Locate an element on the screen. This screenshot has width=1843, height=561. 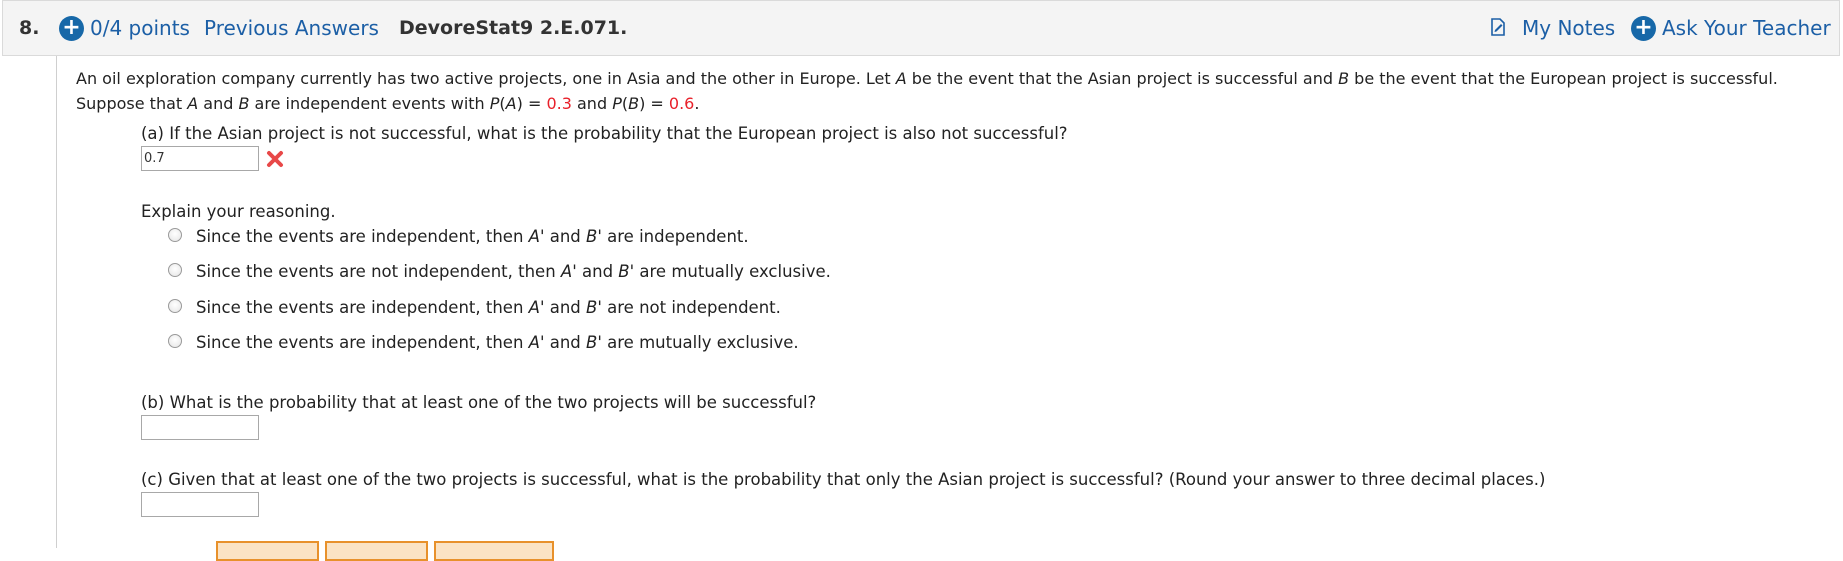
part-b-answer-input is located at coordinates (200, 427).